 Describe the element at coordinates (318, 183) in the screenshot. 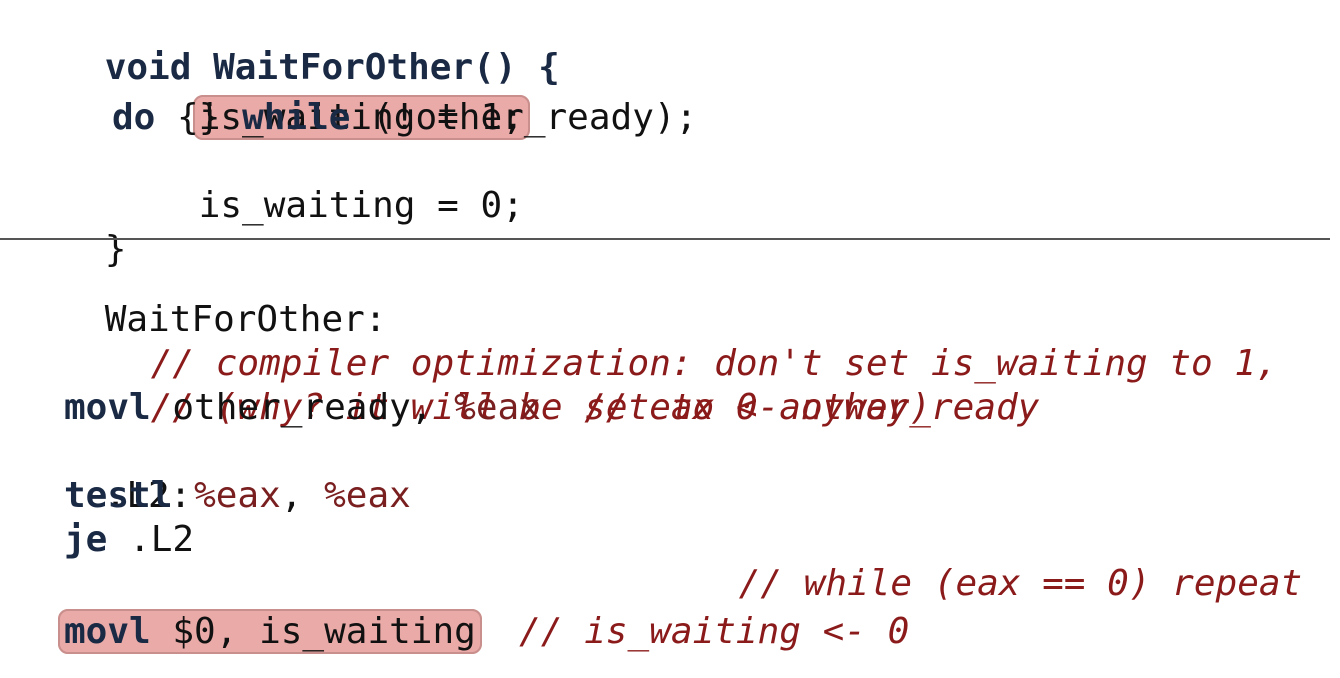

I see `c-line-set-waiting-0: is_waiting = 0;` at that location.